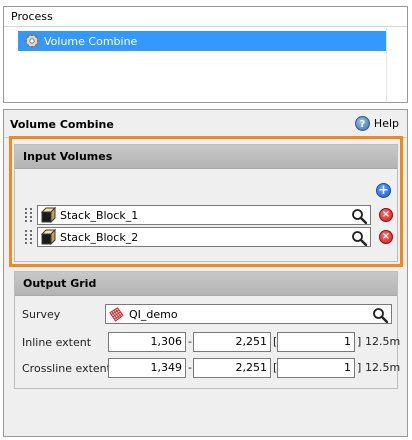 The height and width of the screenshot is (440, 412). What do you see at coordinates (116, 314) in the screenshot?
I see `survey-grid-icon` at bounding box center [116, 314].